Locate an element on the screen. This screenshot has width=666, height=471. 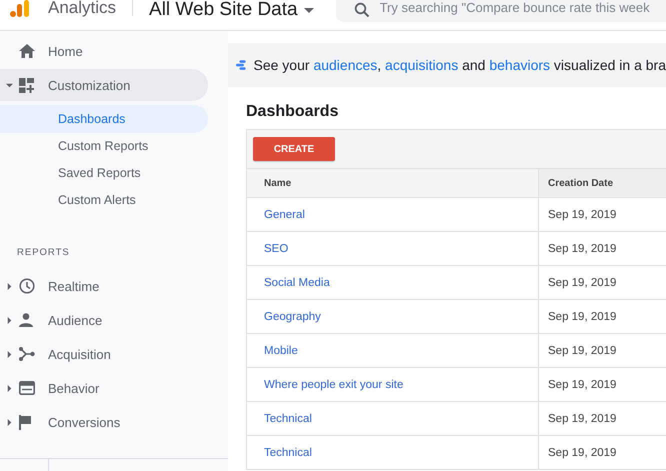
nav-item: Customization is located at coordinates (104, 85).